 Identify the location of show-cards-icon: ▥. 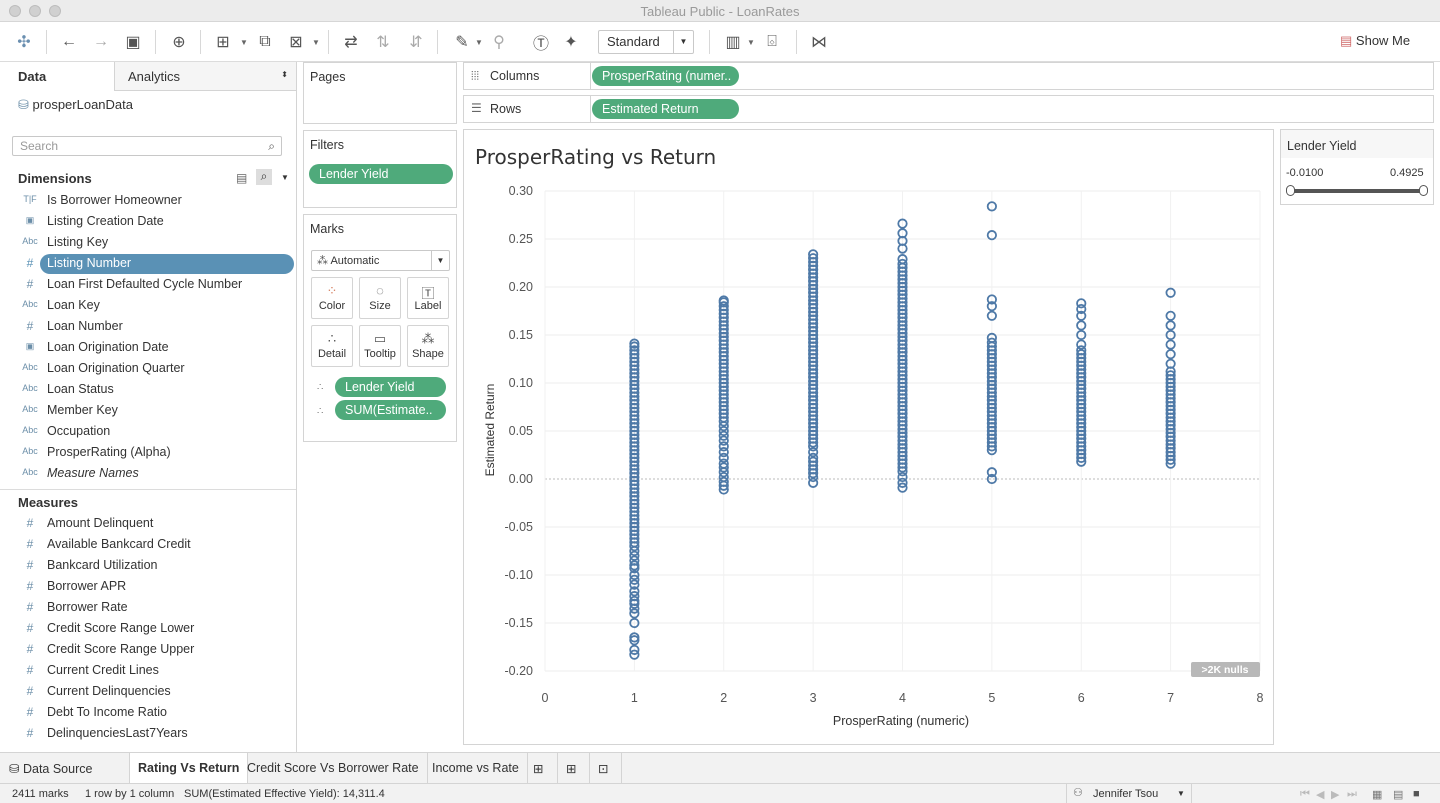
(733, 42).